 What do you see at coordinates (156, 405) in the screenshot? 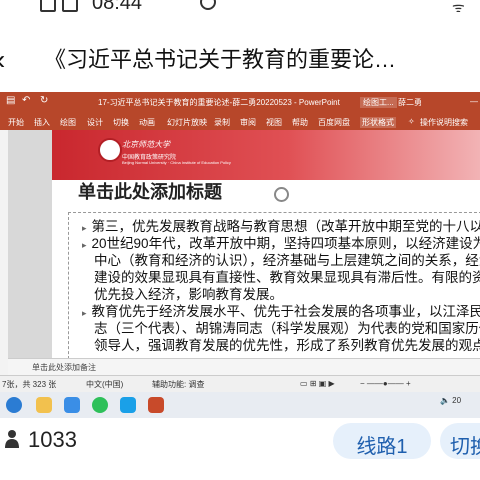
I see `powerpoint-icon` at bounding box center [156, 405].